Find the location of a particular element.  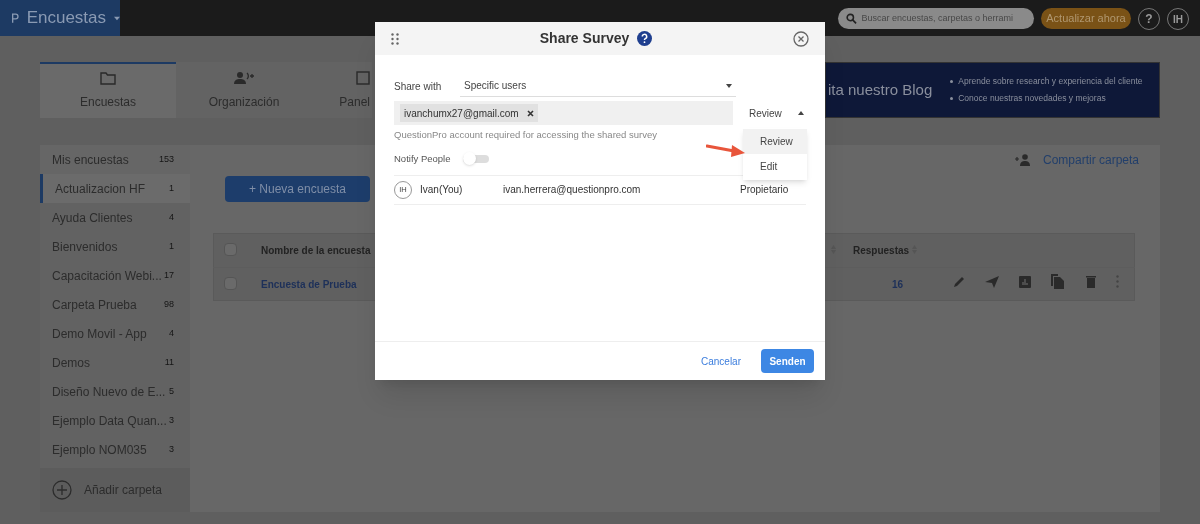

recipient-chip: ivanchumx27@gmail.com is located at coordinates (469, 113).